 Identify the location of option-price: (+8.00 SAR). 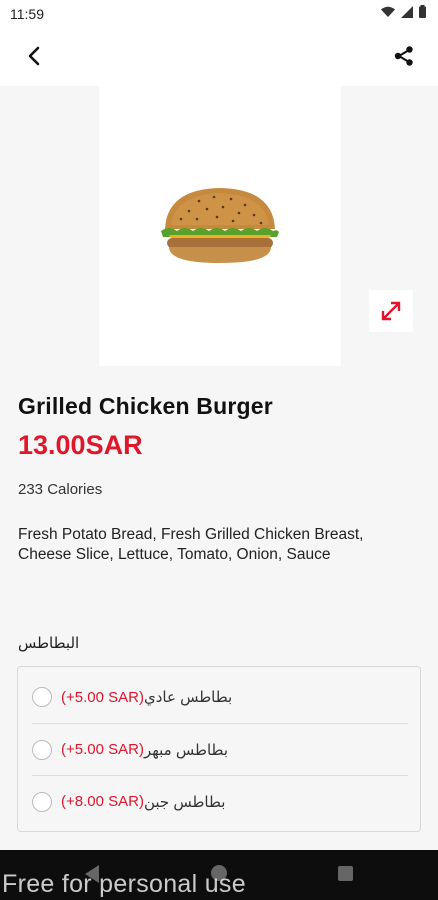
(102, 801).